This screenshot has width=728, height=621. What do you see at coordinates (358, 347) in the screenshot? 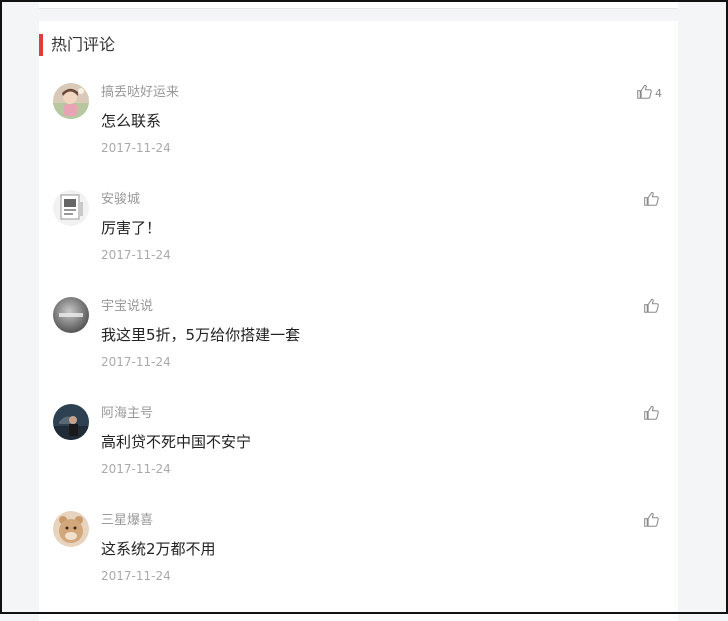
I see `comment-item: 宇宝说说 我这里5折，5万给你搭建一套 2017-11-24` at bounding box center [358, 347].